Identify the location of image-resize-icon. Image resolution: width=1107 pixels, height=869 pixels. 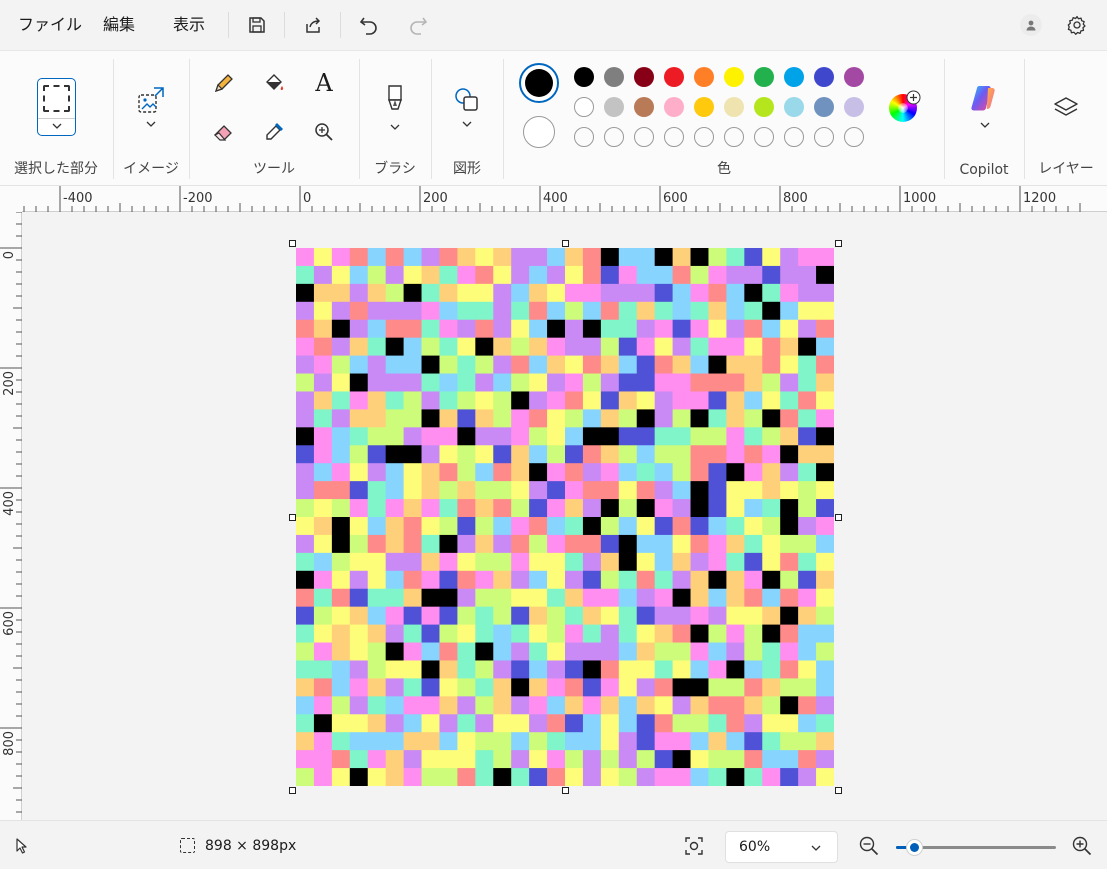
(151, 100).